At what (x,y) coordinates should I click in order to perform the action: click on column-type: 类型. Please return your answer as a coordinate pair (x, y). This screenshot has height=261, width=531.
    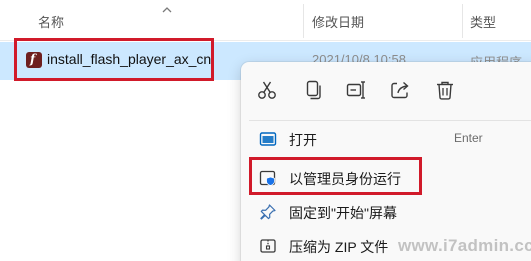
    Looking at the image, I should click on (483, 20).